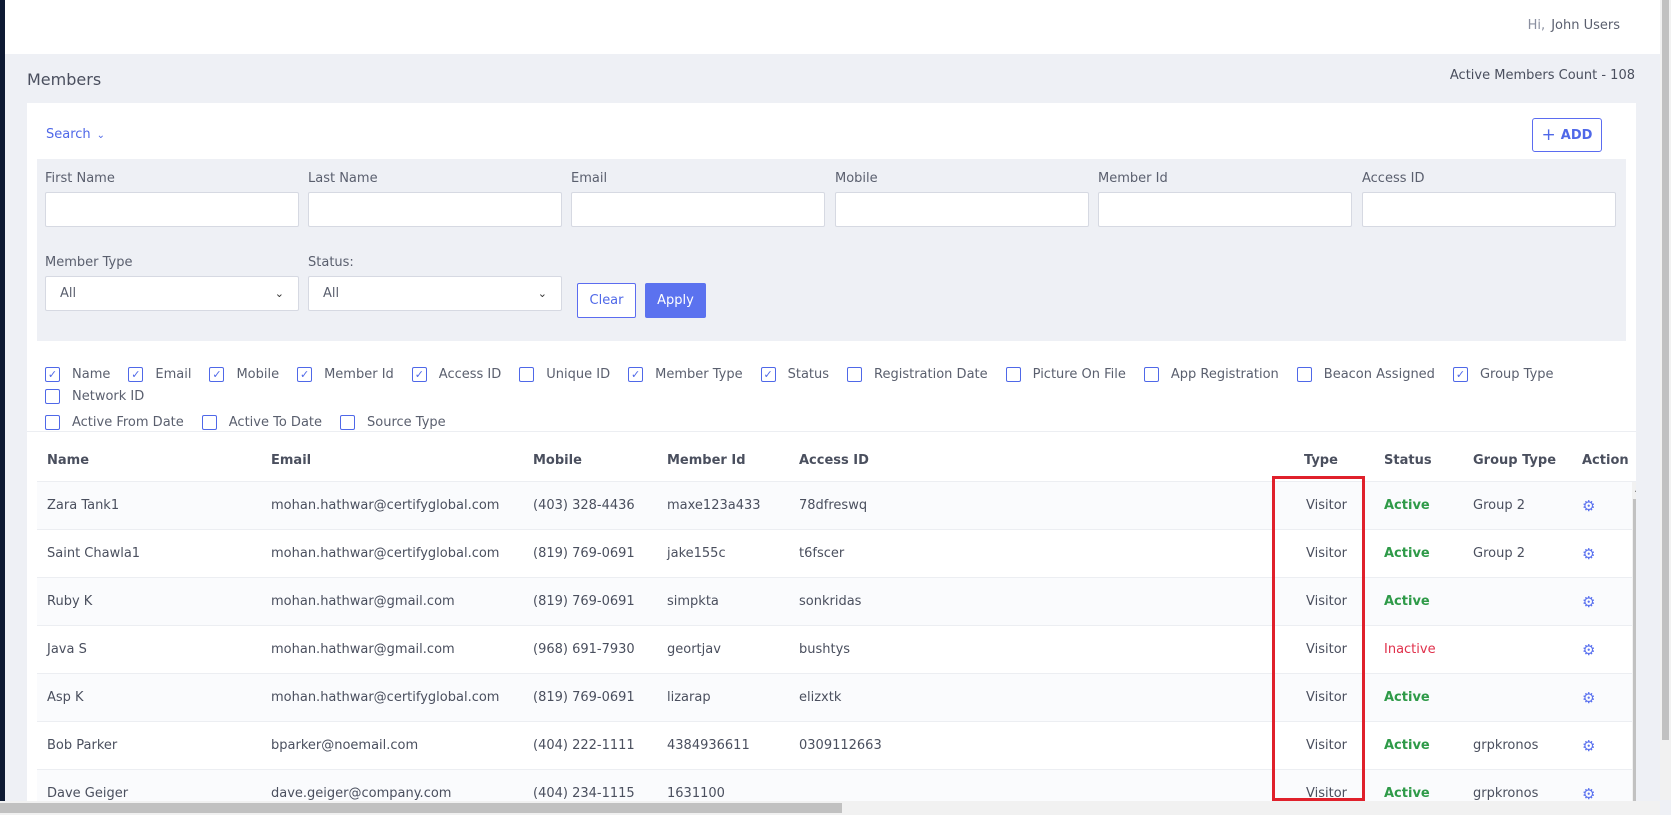 This screenshot has height=815, width=1671. Describe the element at coordinates (149, 460) in the screenshot. I see `header-name: Name` at that location.